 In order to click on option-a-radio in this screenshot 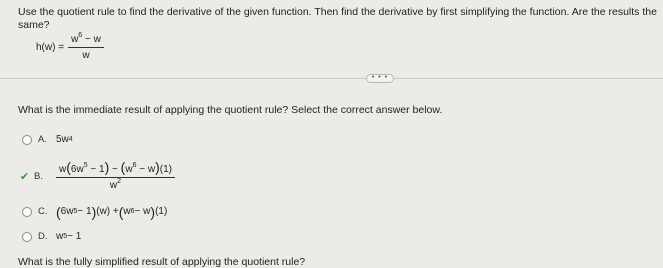, I will do `click(27, 139)`.